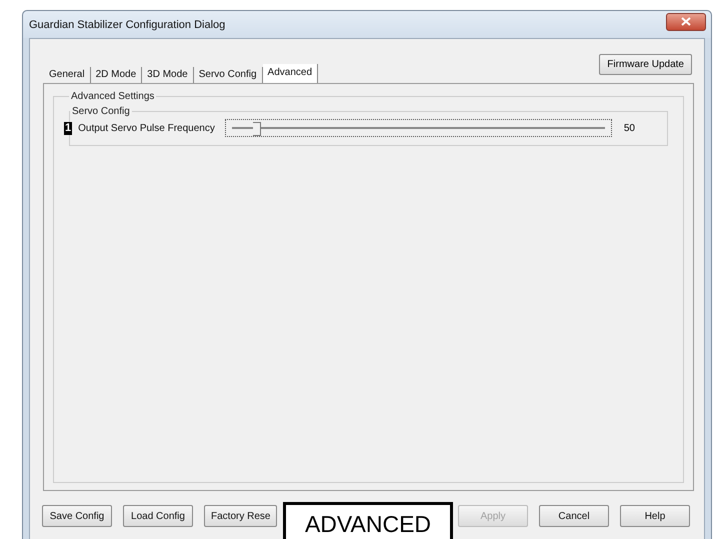  What do you see at coordinates (101, 111) in the screenshot?
I see `group-title: Servo Config` at bounding box center [101, 111].